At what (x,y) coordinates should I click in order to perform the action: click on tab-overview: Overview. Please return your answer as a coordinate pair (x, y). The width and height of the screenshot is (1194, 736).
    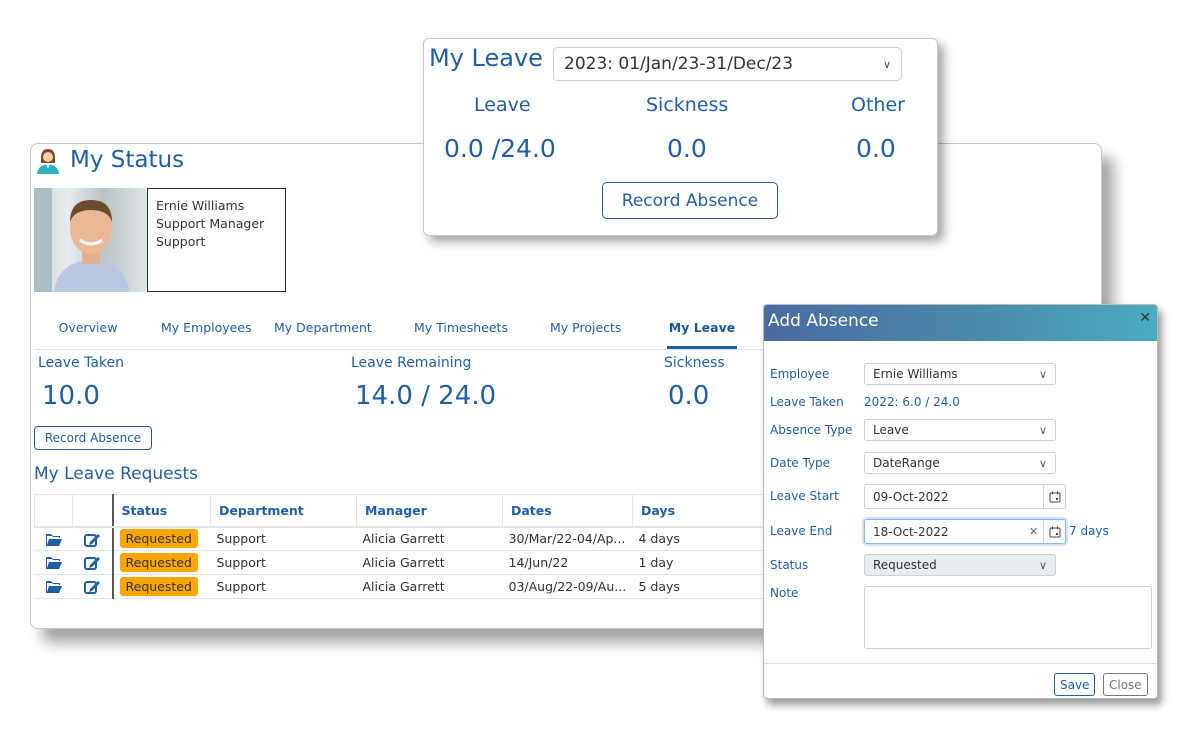
    Looking at the image, I should click on (88, 328).